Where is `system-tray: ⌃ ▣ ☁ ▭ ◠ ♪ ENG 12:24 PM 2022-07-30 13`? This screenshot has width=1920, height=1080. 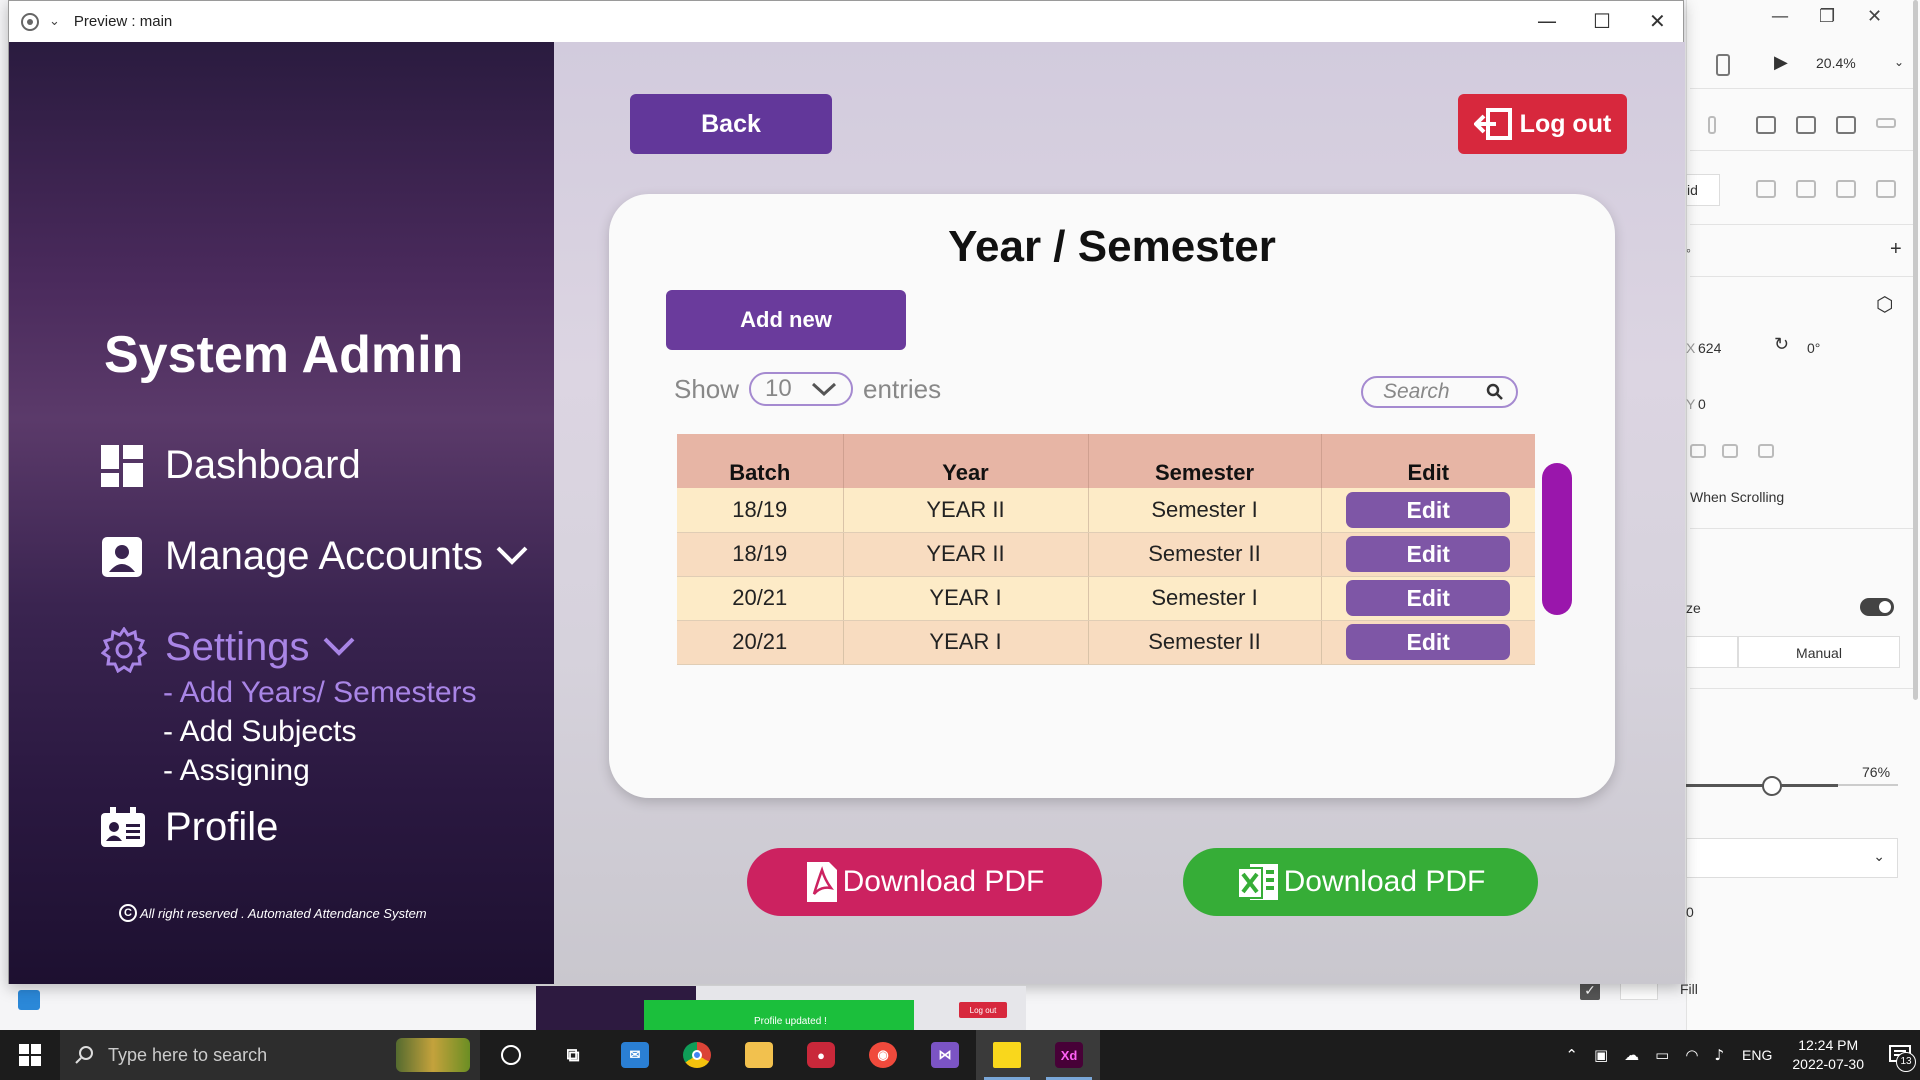 system-tray: ⌃ ▣ ☁ ▭ ◠ ♪ ENG 12:24 PM 2022-07-30 13 is located at coordinates (1738, 1055).